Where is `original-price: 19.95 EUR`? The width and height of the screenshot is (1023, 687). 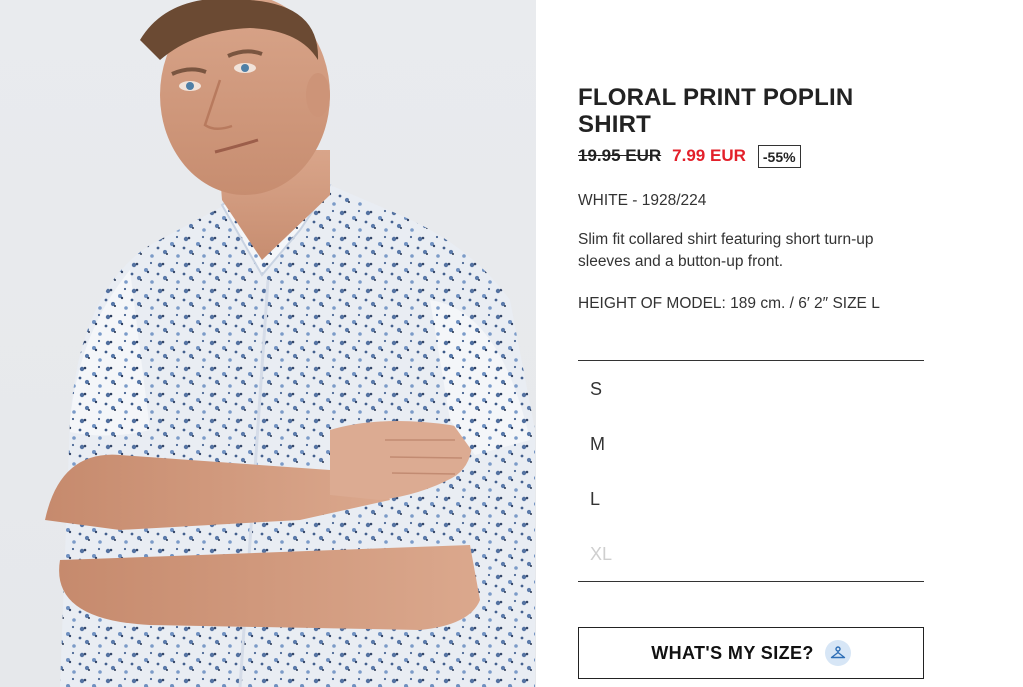
original-price: 19.95 EUR is located at coordinates (620, 155).